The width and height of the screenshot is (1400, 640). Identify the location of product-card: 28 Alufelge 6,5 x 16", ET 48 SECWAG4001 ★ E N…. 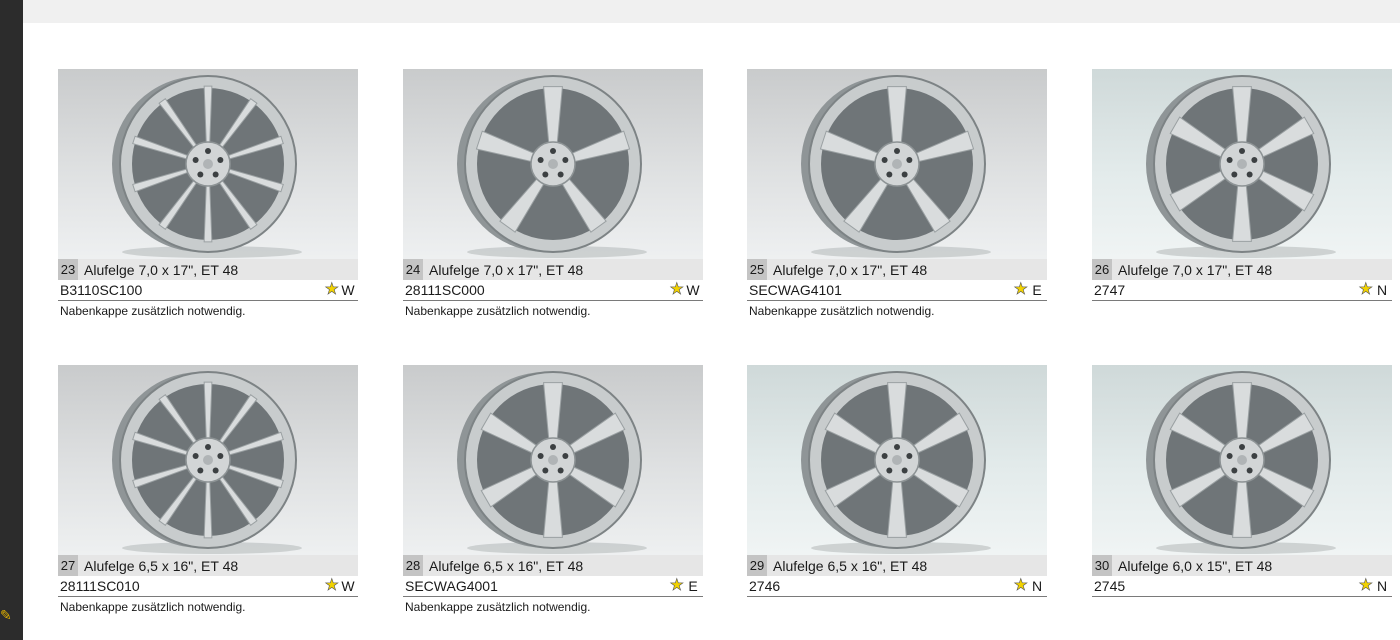
(553, 490).